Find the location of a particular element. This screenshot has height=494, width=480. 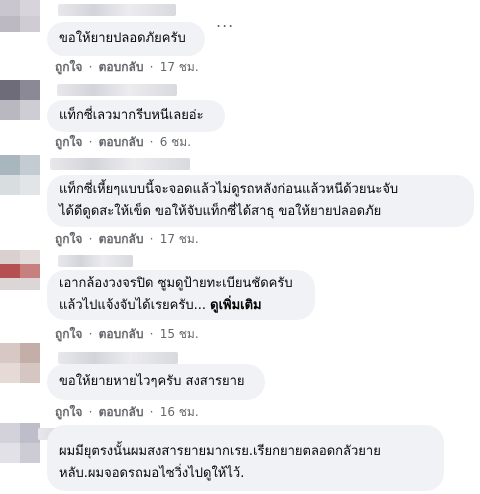

comment-text: หลับ.ผมจอดรถมอไซวิ่งไปดูให้ไว้. is located at coordinates (152, 473).